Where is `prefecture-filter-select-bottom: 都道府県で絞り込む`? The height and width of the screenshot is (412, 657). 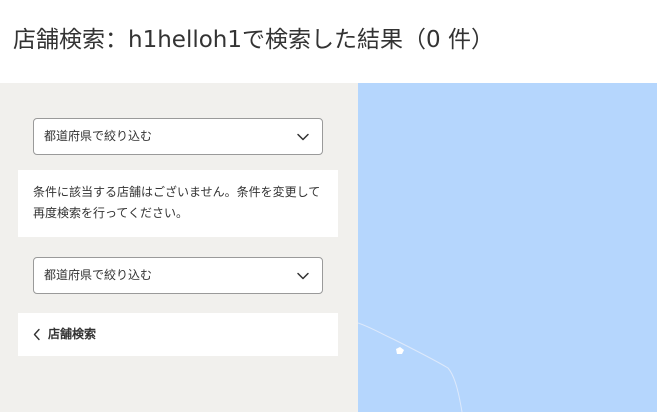 prefecture-filter-select-bottom: 都道府県で絞り込む is located at coordinates (178, 275).